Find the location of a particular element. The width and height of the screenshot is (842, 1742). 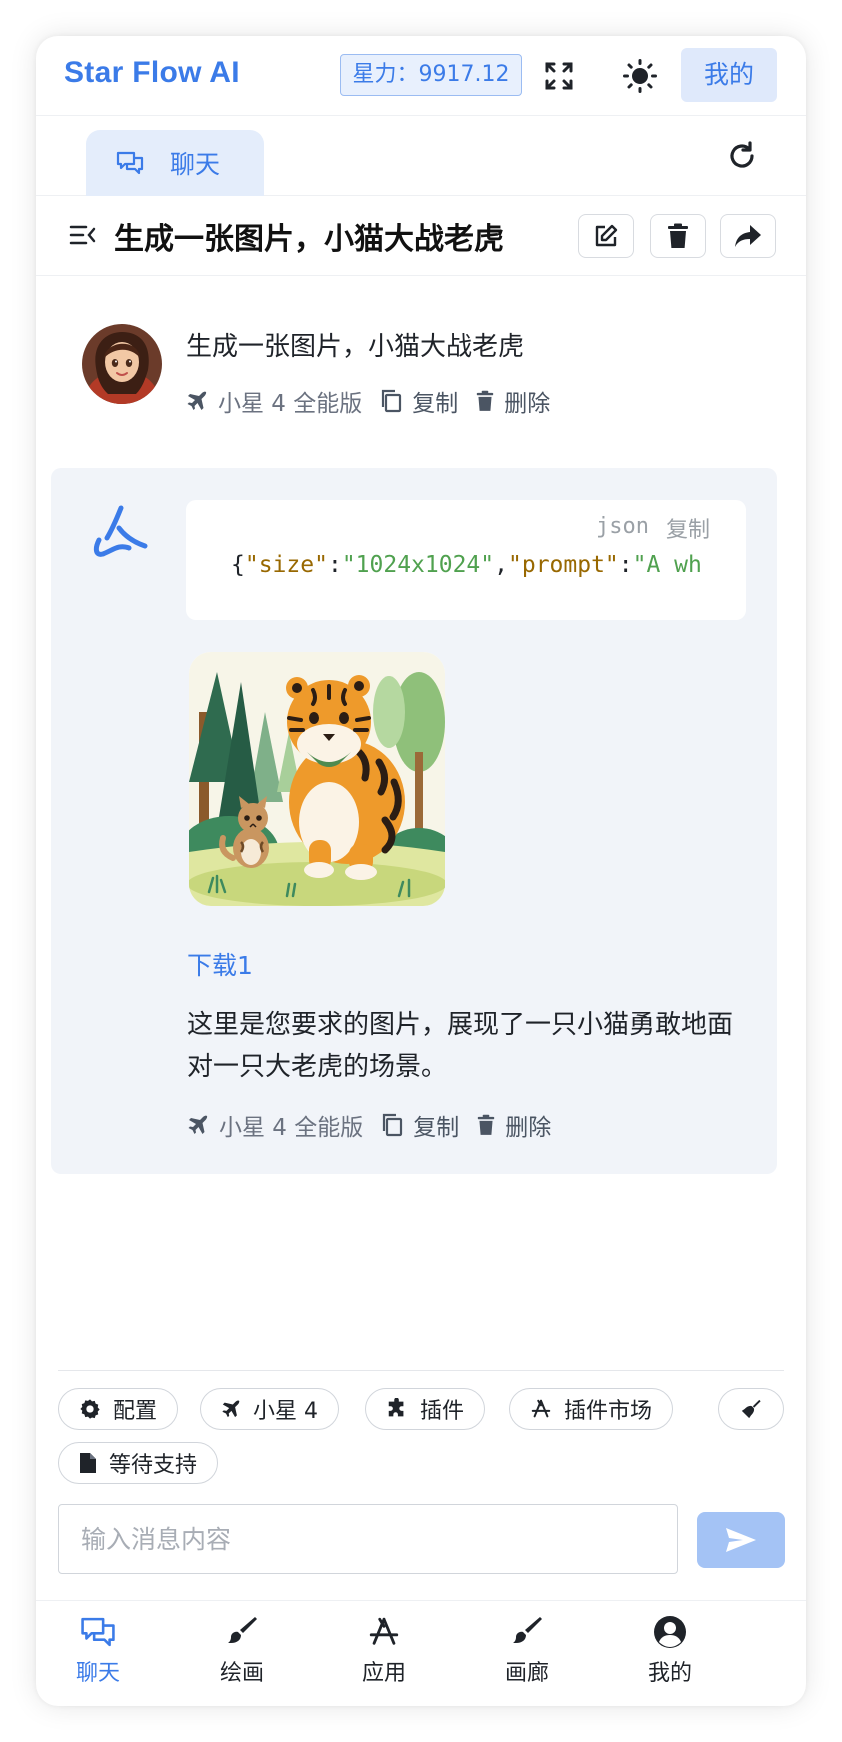

nav-gallery: 画廊 is located at coordinates (527, 1651).